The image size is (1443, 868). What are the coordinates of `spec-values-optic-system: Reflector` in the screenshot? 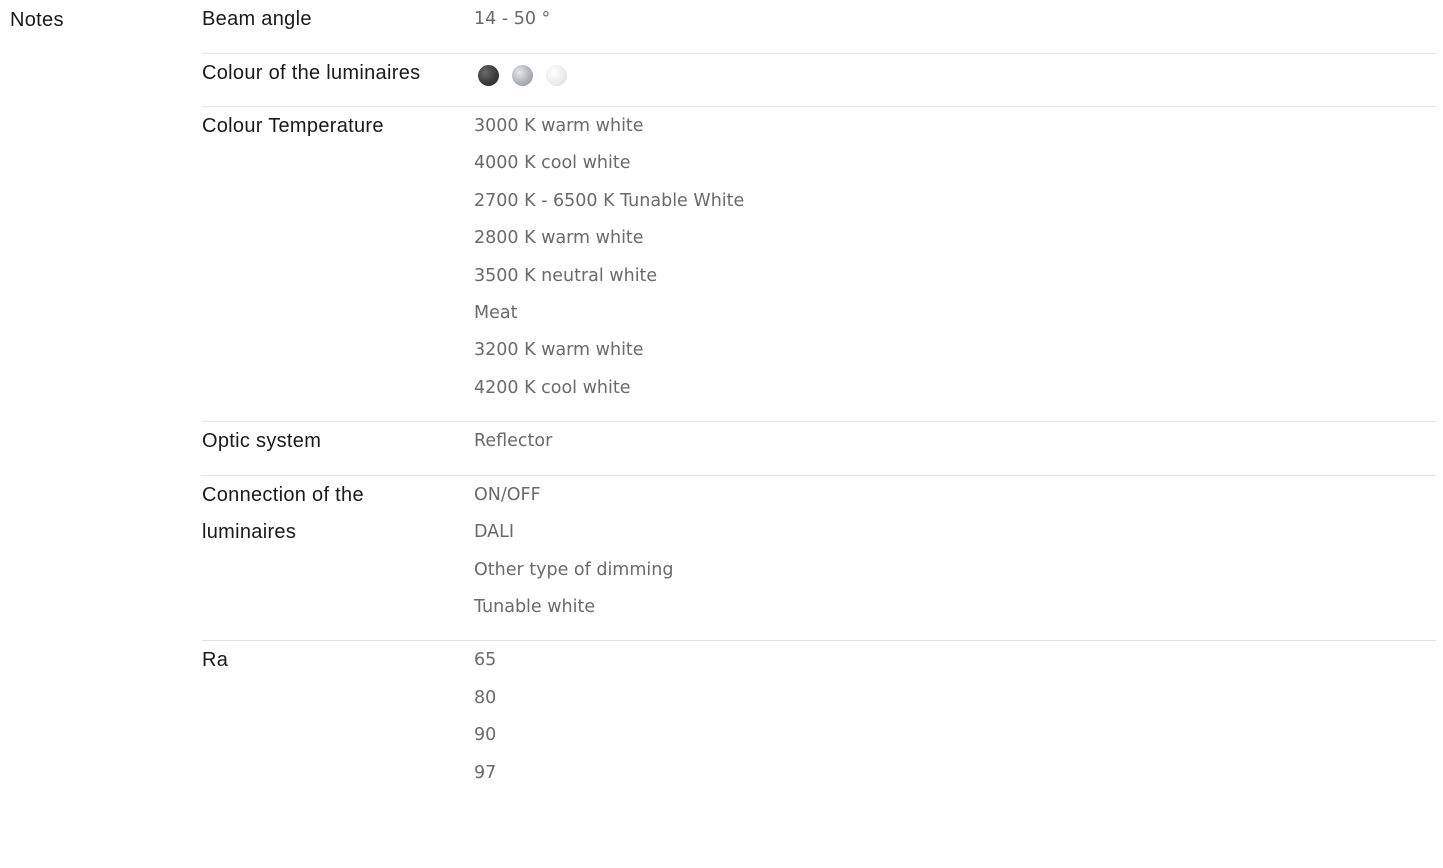 It's located at (955, 442).